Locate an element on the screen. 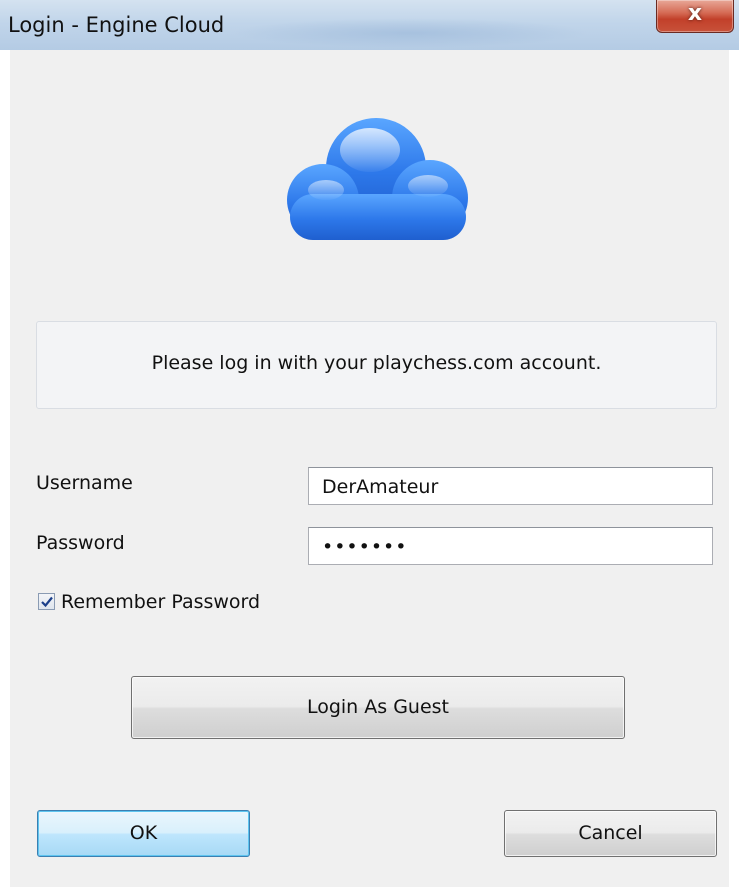  login-as-guest-button: Login As Guest is located at coordinates (378, 707).